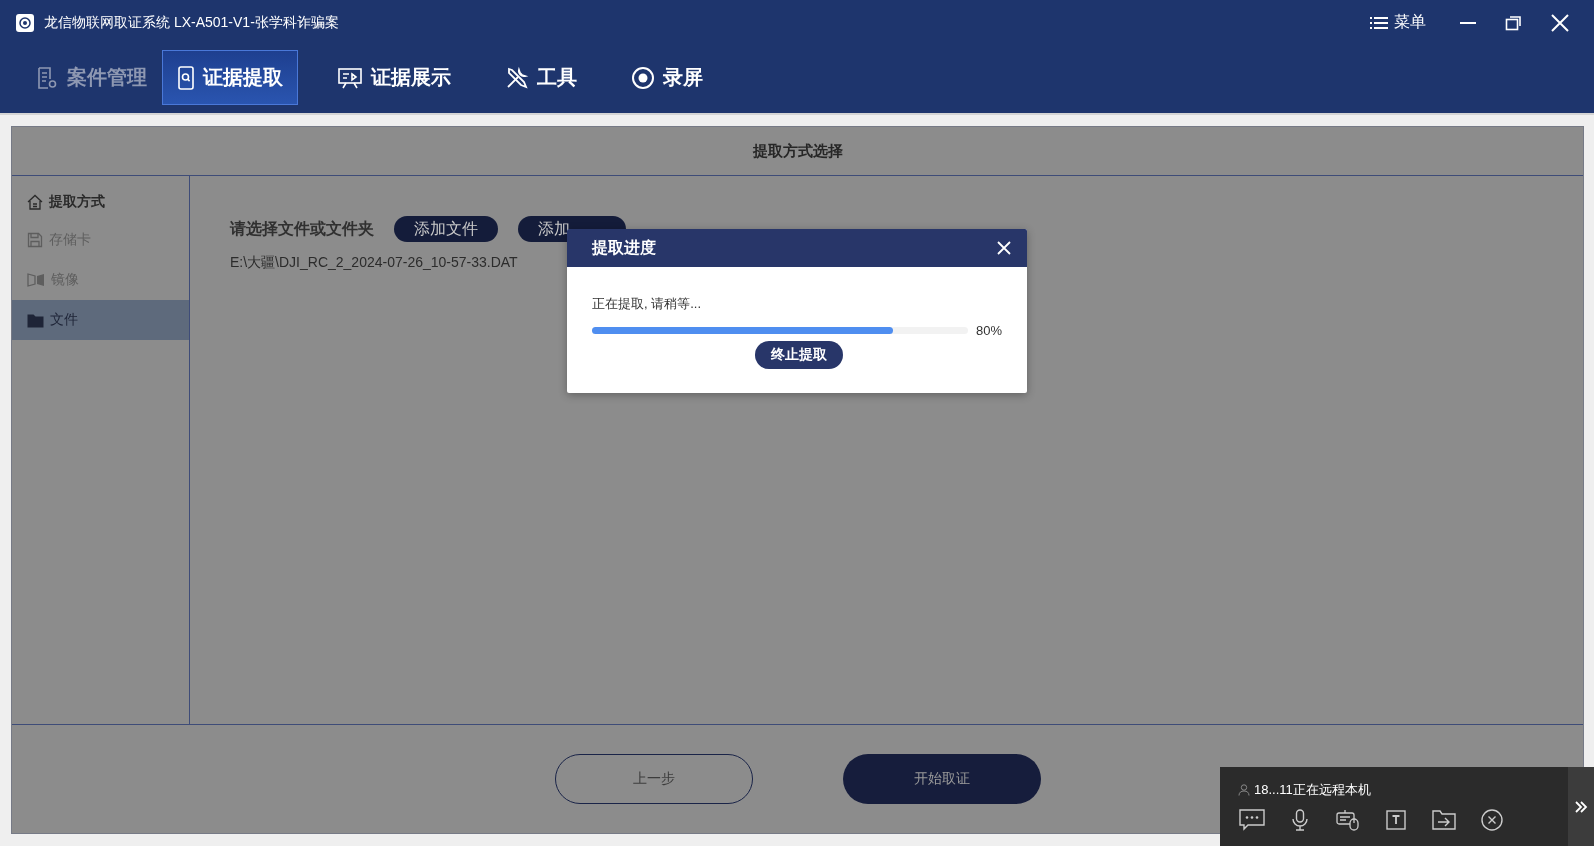 The image size is (1594, 846). I want to click on nav-tab: 工具, so click(541, 77).